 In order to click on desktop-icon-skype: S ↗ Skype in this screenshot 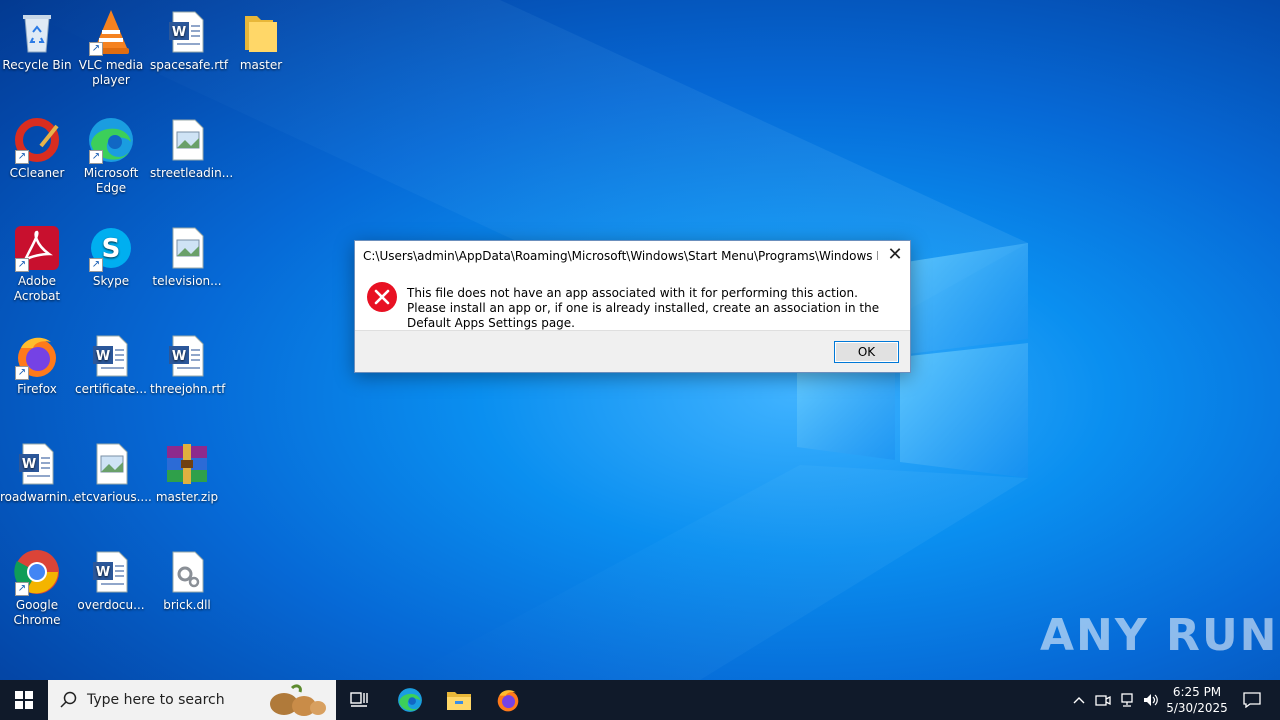, I will do `click(111, 256)`.